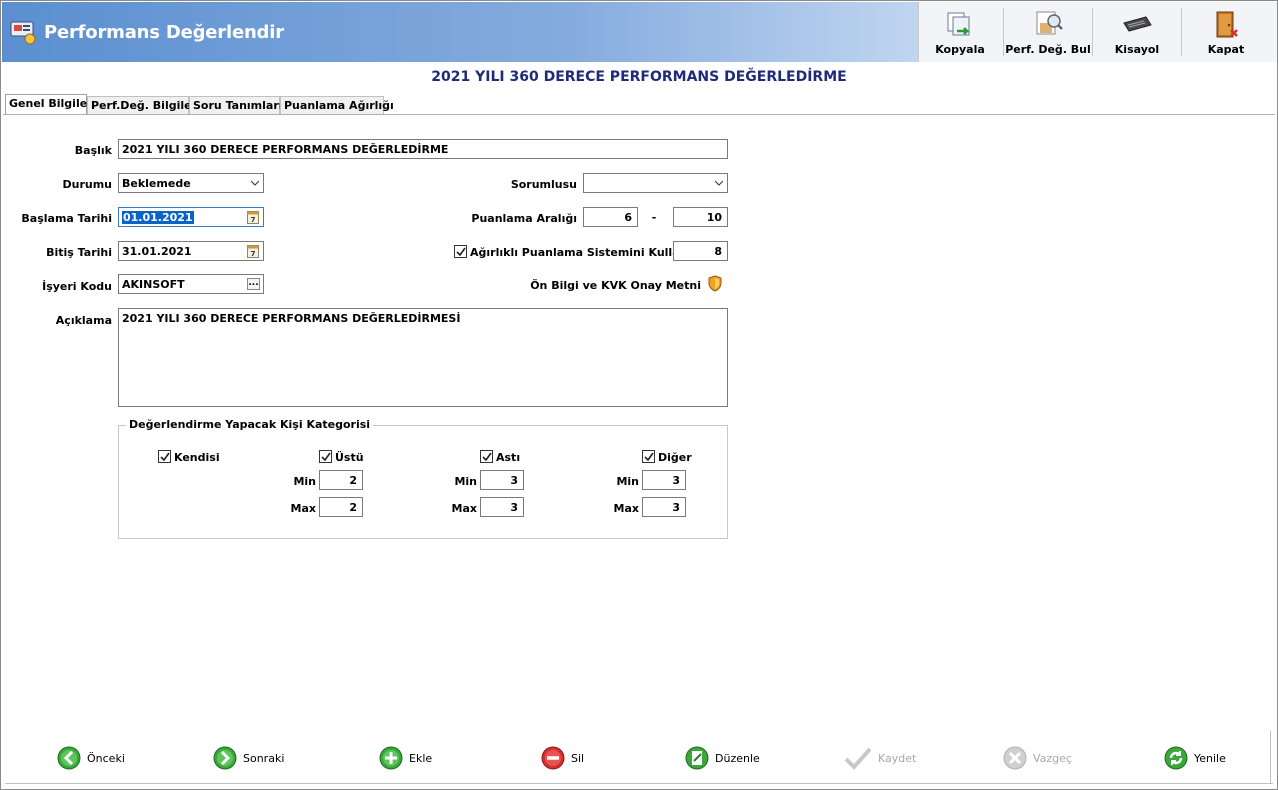 This screenshot has width=1278, height=790. I want to click on durumu-value: Beklemede, so click(156, 183).